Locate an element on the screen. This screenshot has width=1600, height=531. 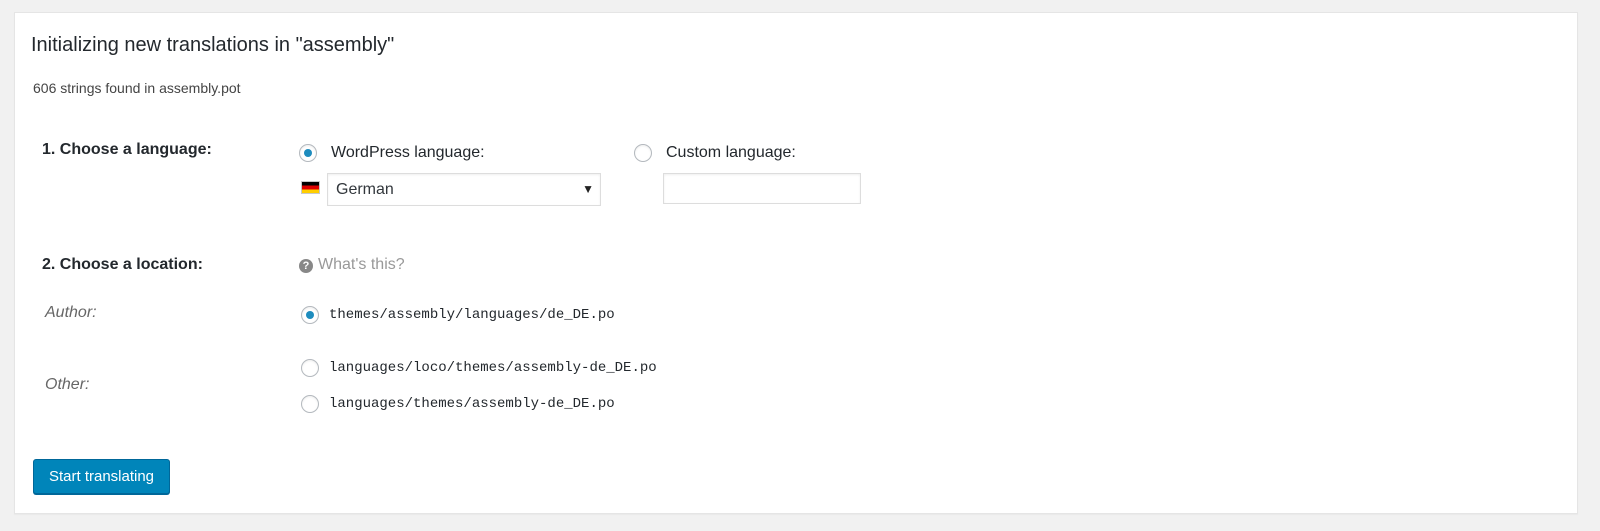
author-path-text: themes/assembly/languages/de_DE.po is located at coordinates (472, 315).